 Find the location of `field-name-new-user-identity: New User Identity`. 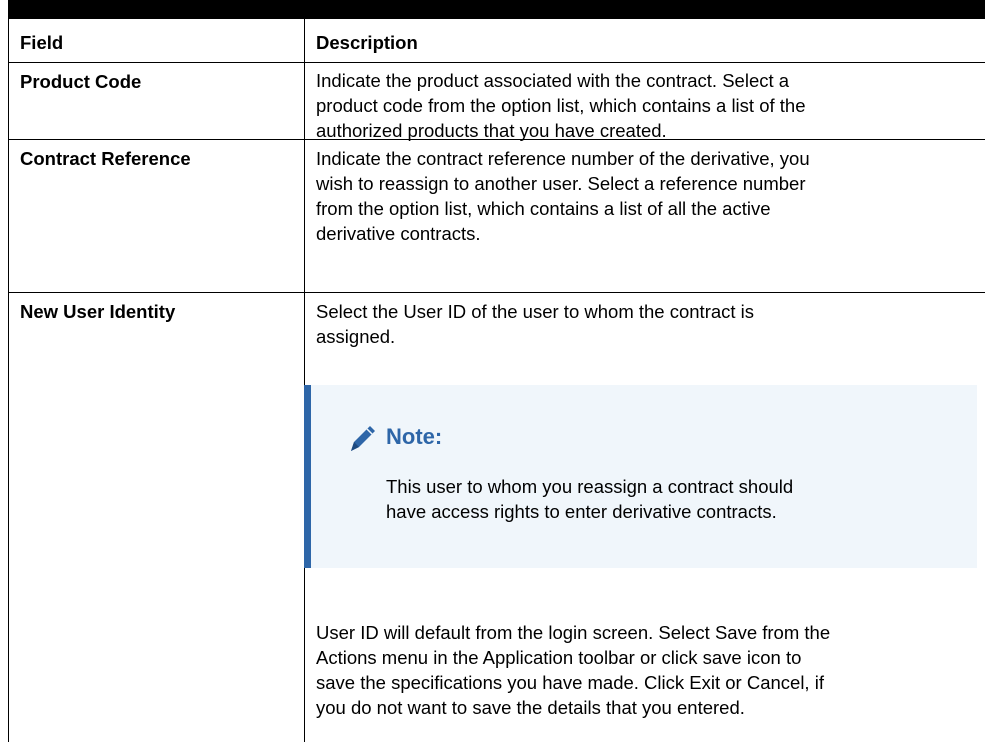

field-name-new-user-identity: New User Identity is located at coordinates (98, 311).